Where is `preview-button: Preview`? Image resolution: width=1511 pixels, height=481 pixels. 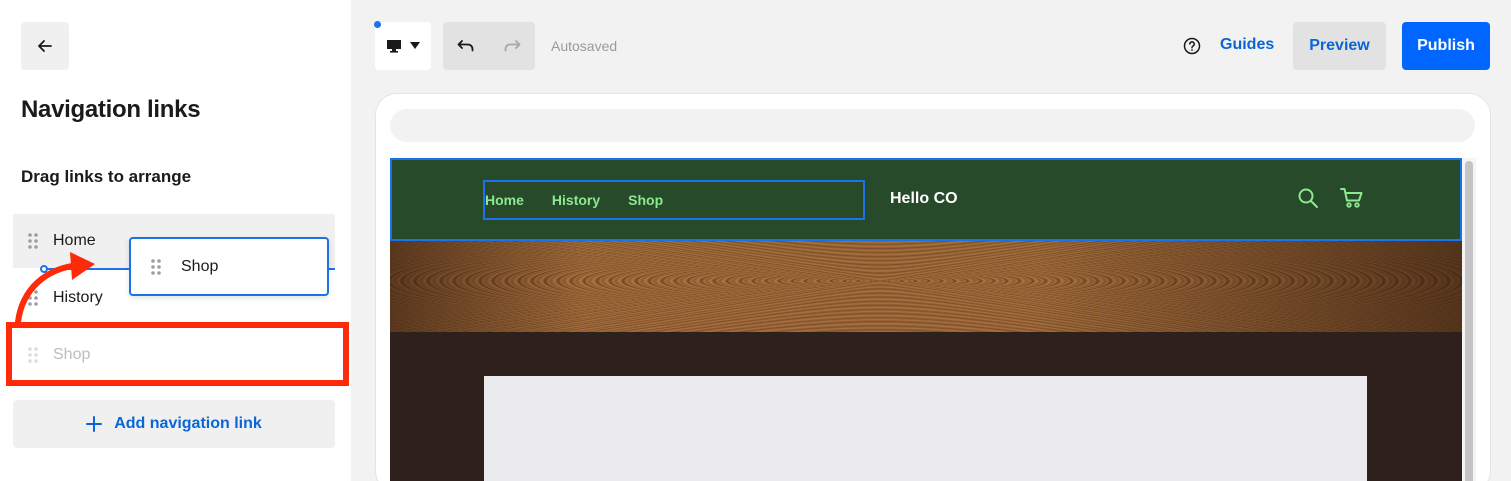
preview-button: Preview is located at coordinates (1339, 46).